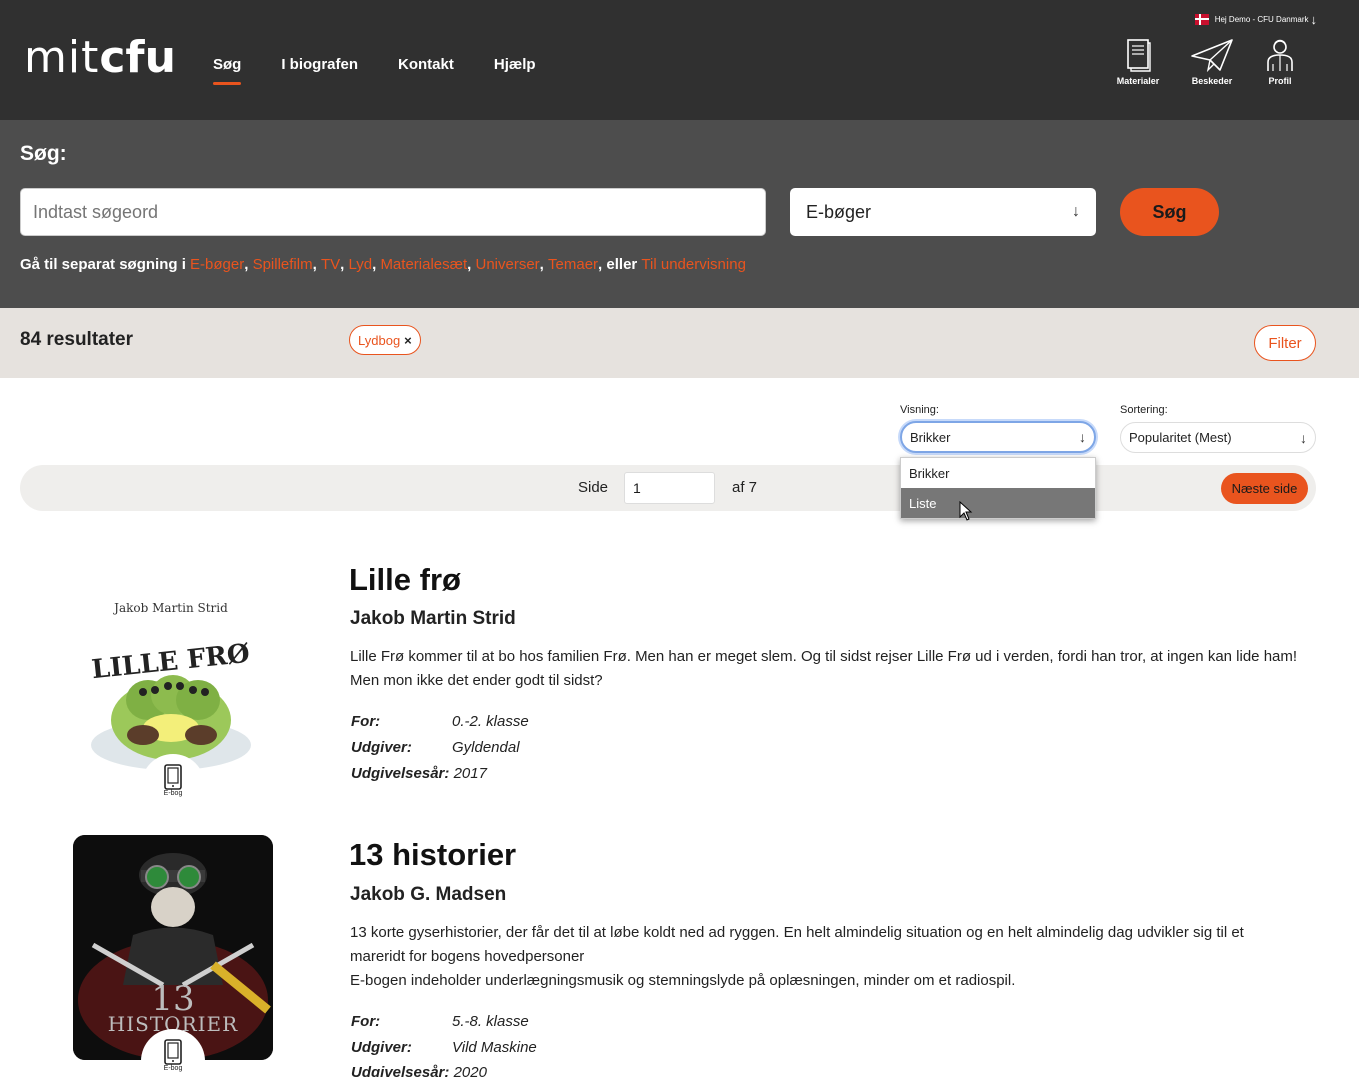  I want to click on separate-or: eller, so click(622, 264).